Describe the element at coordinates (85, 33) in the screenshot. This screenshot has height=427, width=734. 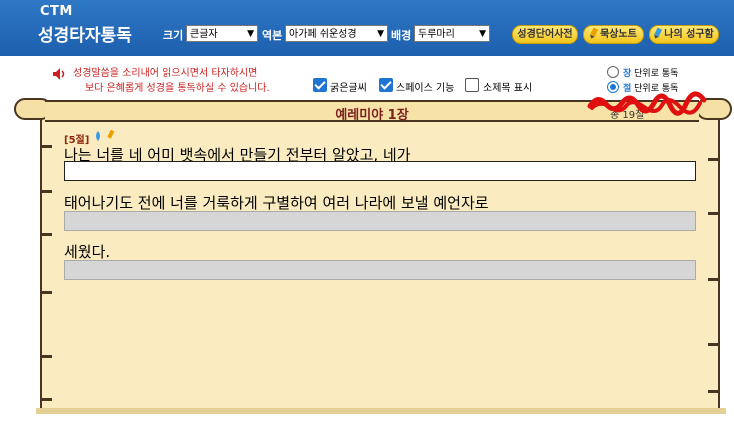
I see `app-logo-title: 성경타자통독` at that location.